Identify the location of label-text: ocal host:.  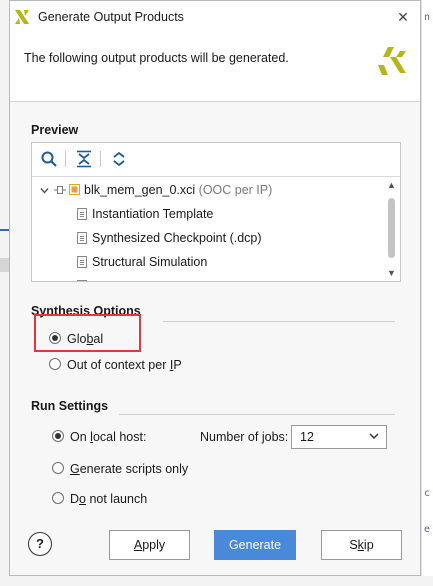
(119, 437).